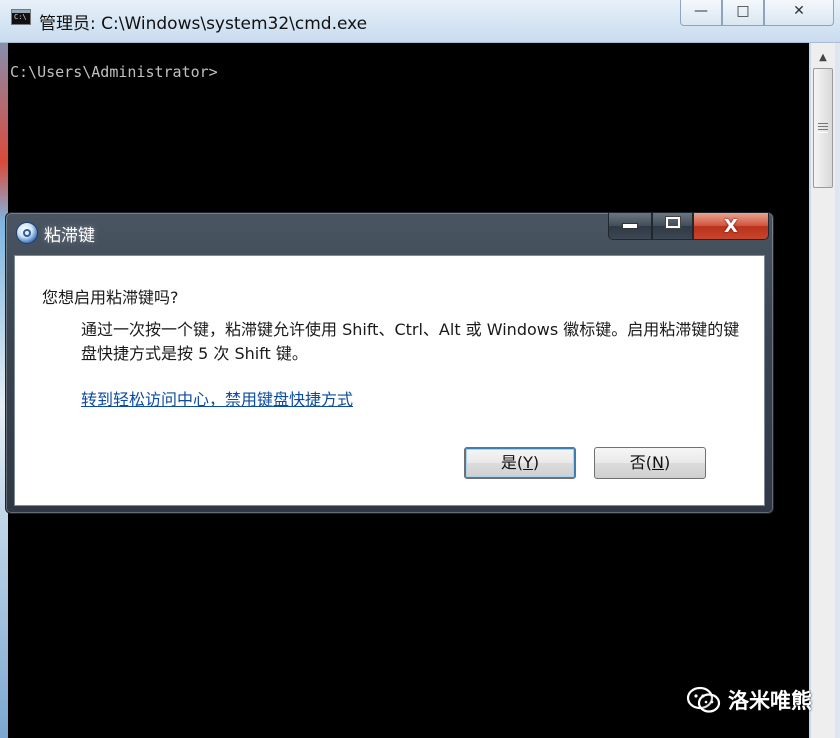 This screenshot has width=840, height=738. I want to click on yes-mnemonic: Y, so click(528, 462).